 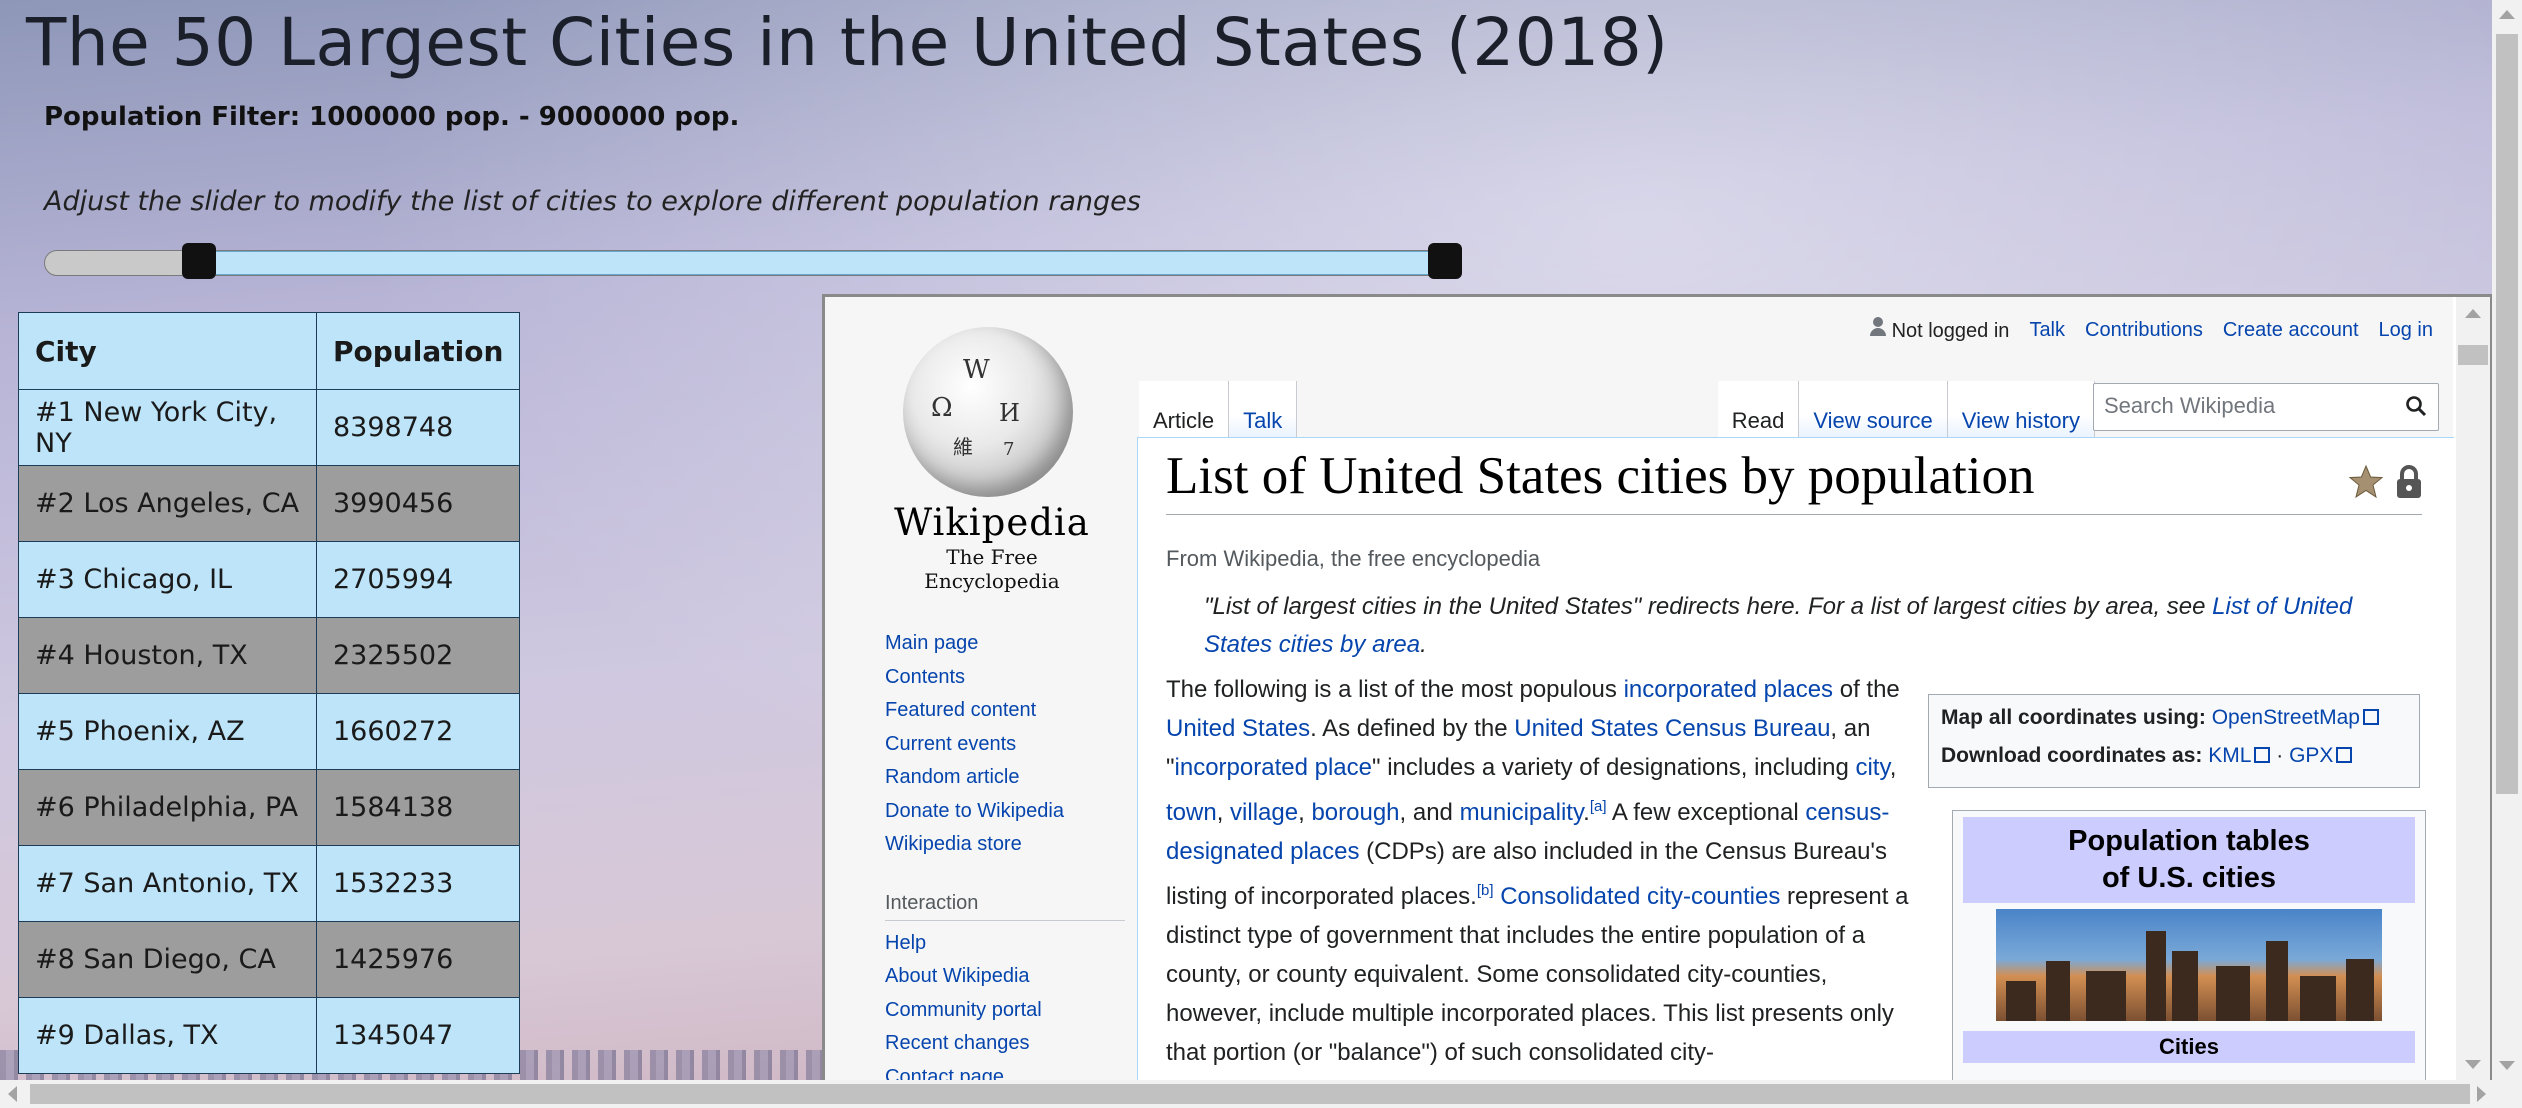 What do you see at coordinates (1873, 409) in the screenshot?
I see `tab-view-source: View source` at bounding box center [1873, 409].